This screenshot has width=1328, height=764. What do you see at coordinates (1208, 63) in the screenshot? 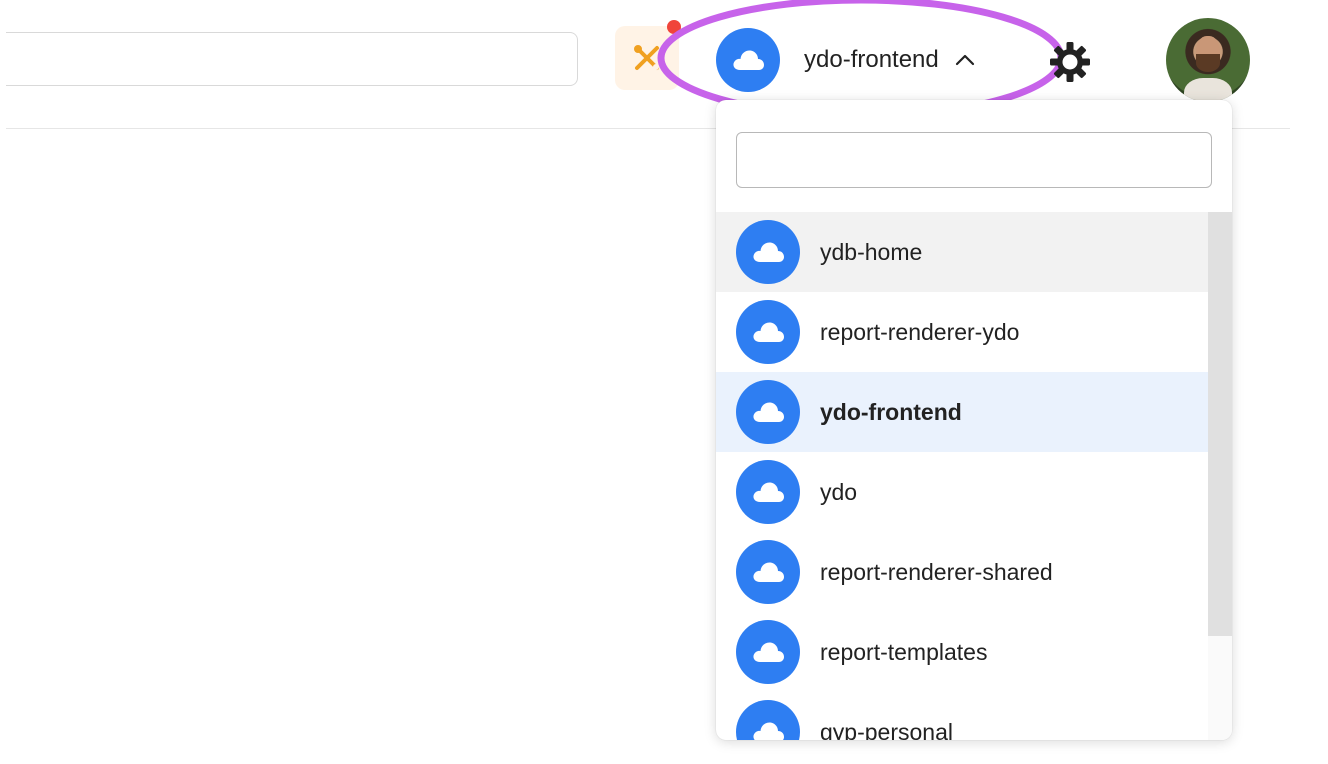
I see `avatar-beard` at bounding box center [1208, 63].